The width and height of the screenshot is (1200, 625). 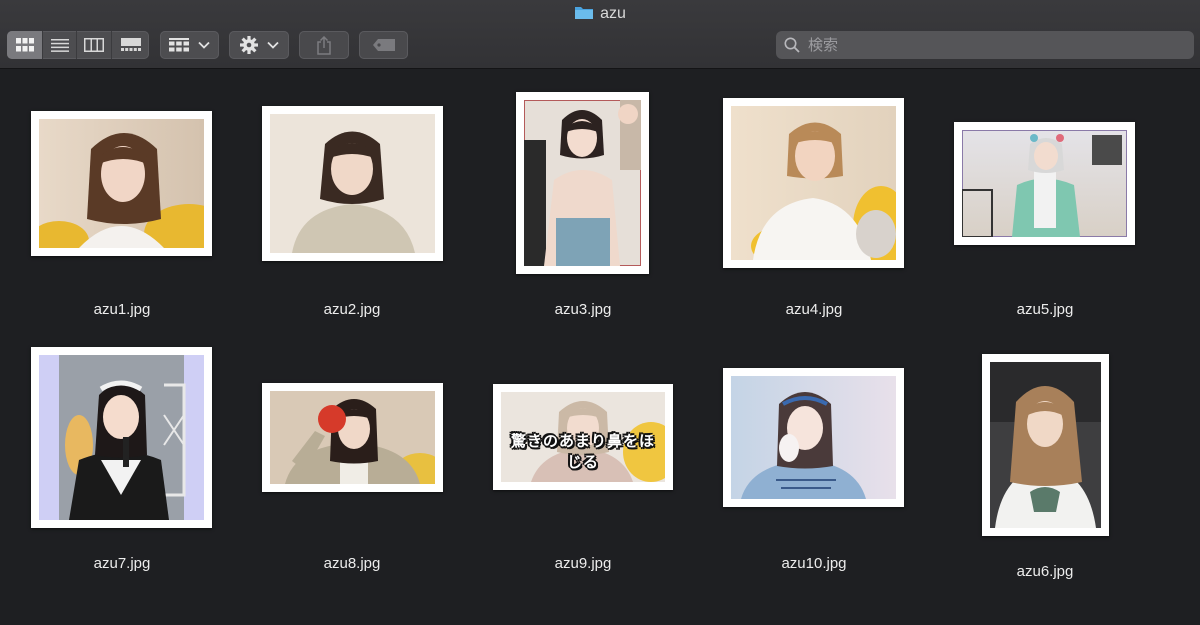 I want to click on search-icon, so click(x=792, y=45).